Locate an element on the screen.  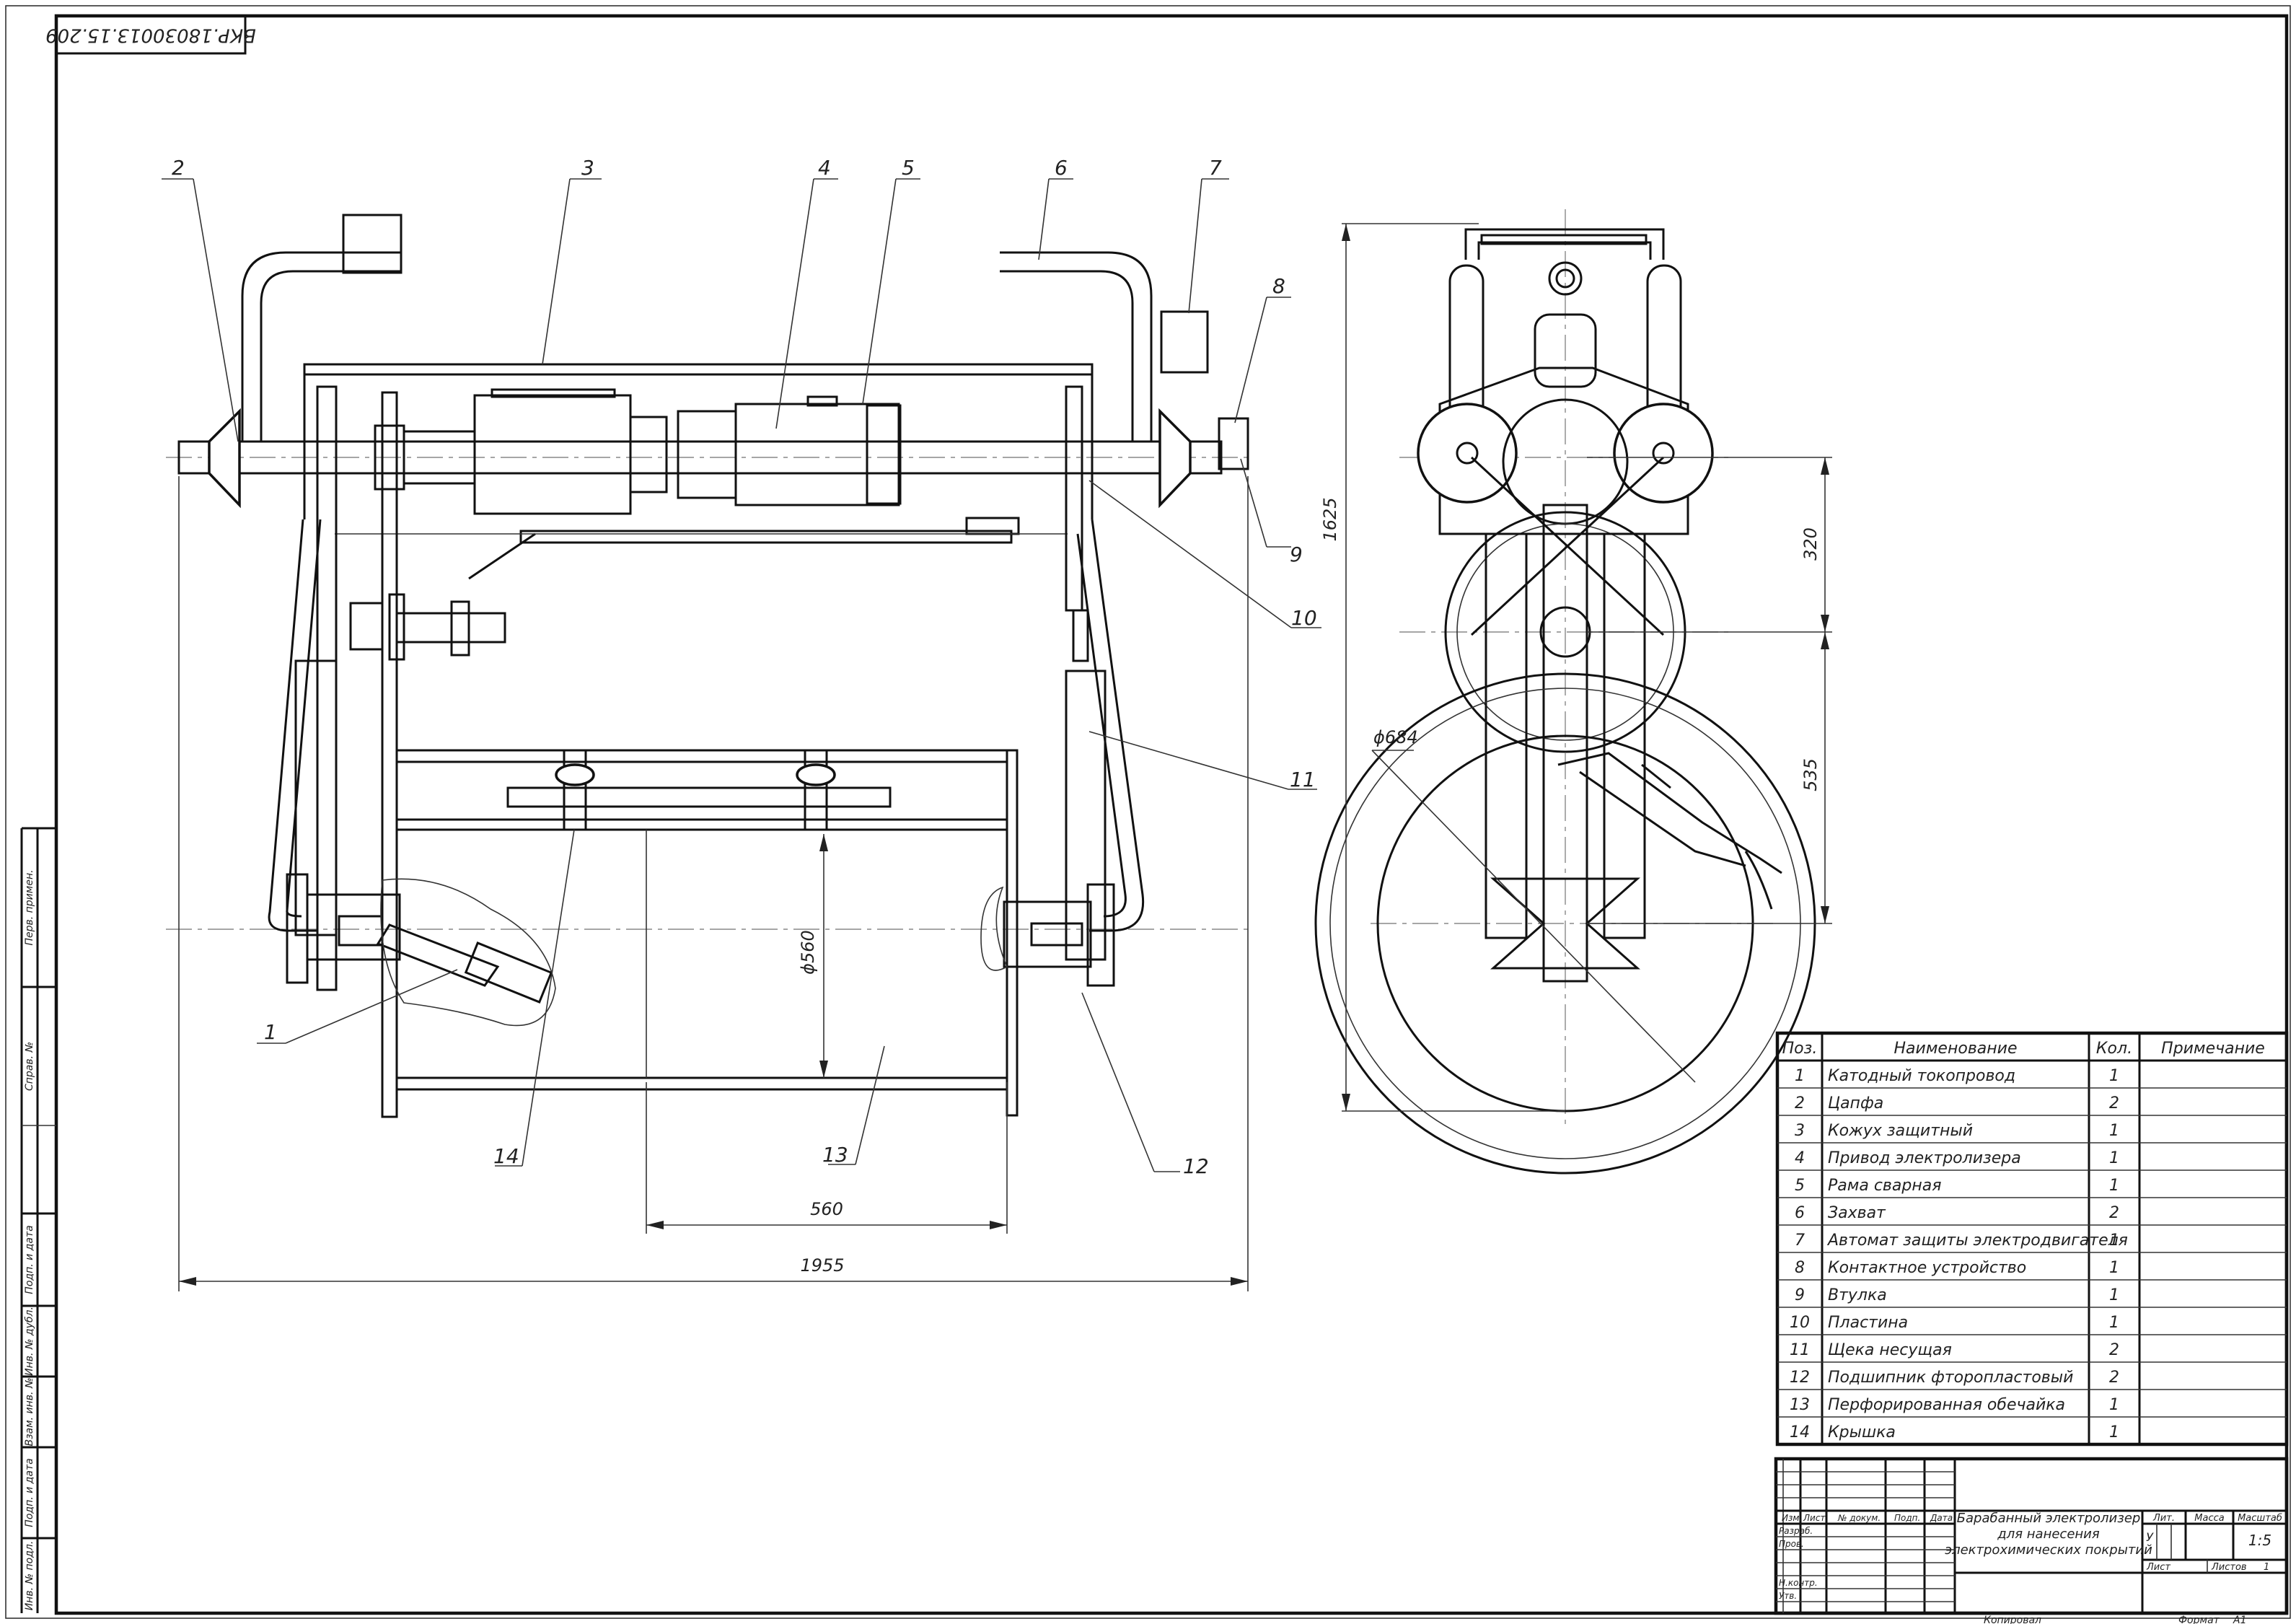
callout-1: 1 is located at coordinates (271, 1032).